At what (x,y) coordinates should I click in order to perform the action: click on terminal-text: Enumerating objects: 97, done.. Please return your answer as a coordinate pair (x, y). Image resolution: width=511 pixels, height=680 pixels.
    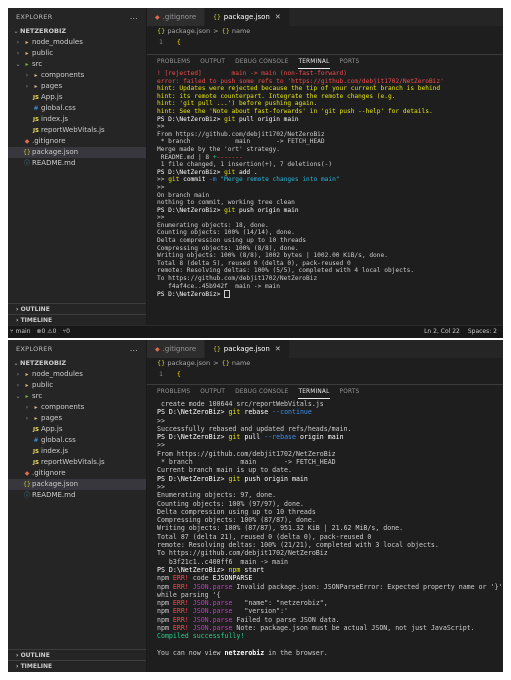
    Looking at the image, I should click on (217, 495).